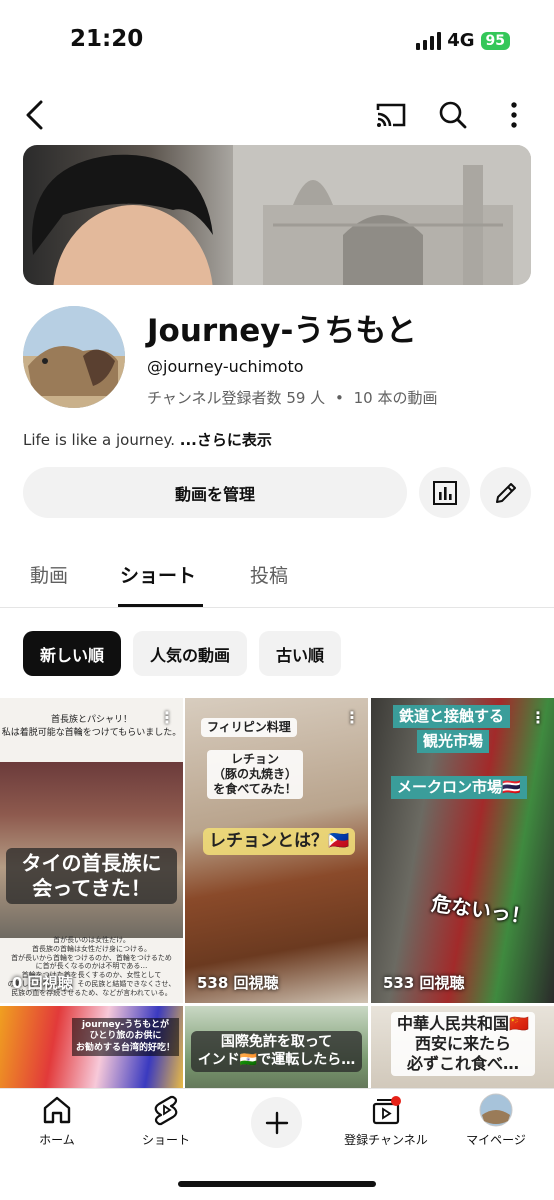  What do you see at coordinates (453, 115) in the screenshot?
I see `search-icon` at bounding box center [453, 115].